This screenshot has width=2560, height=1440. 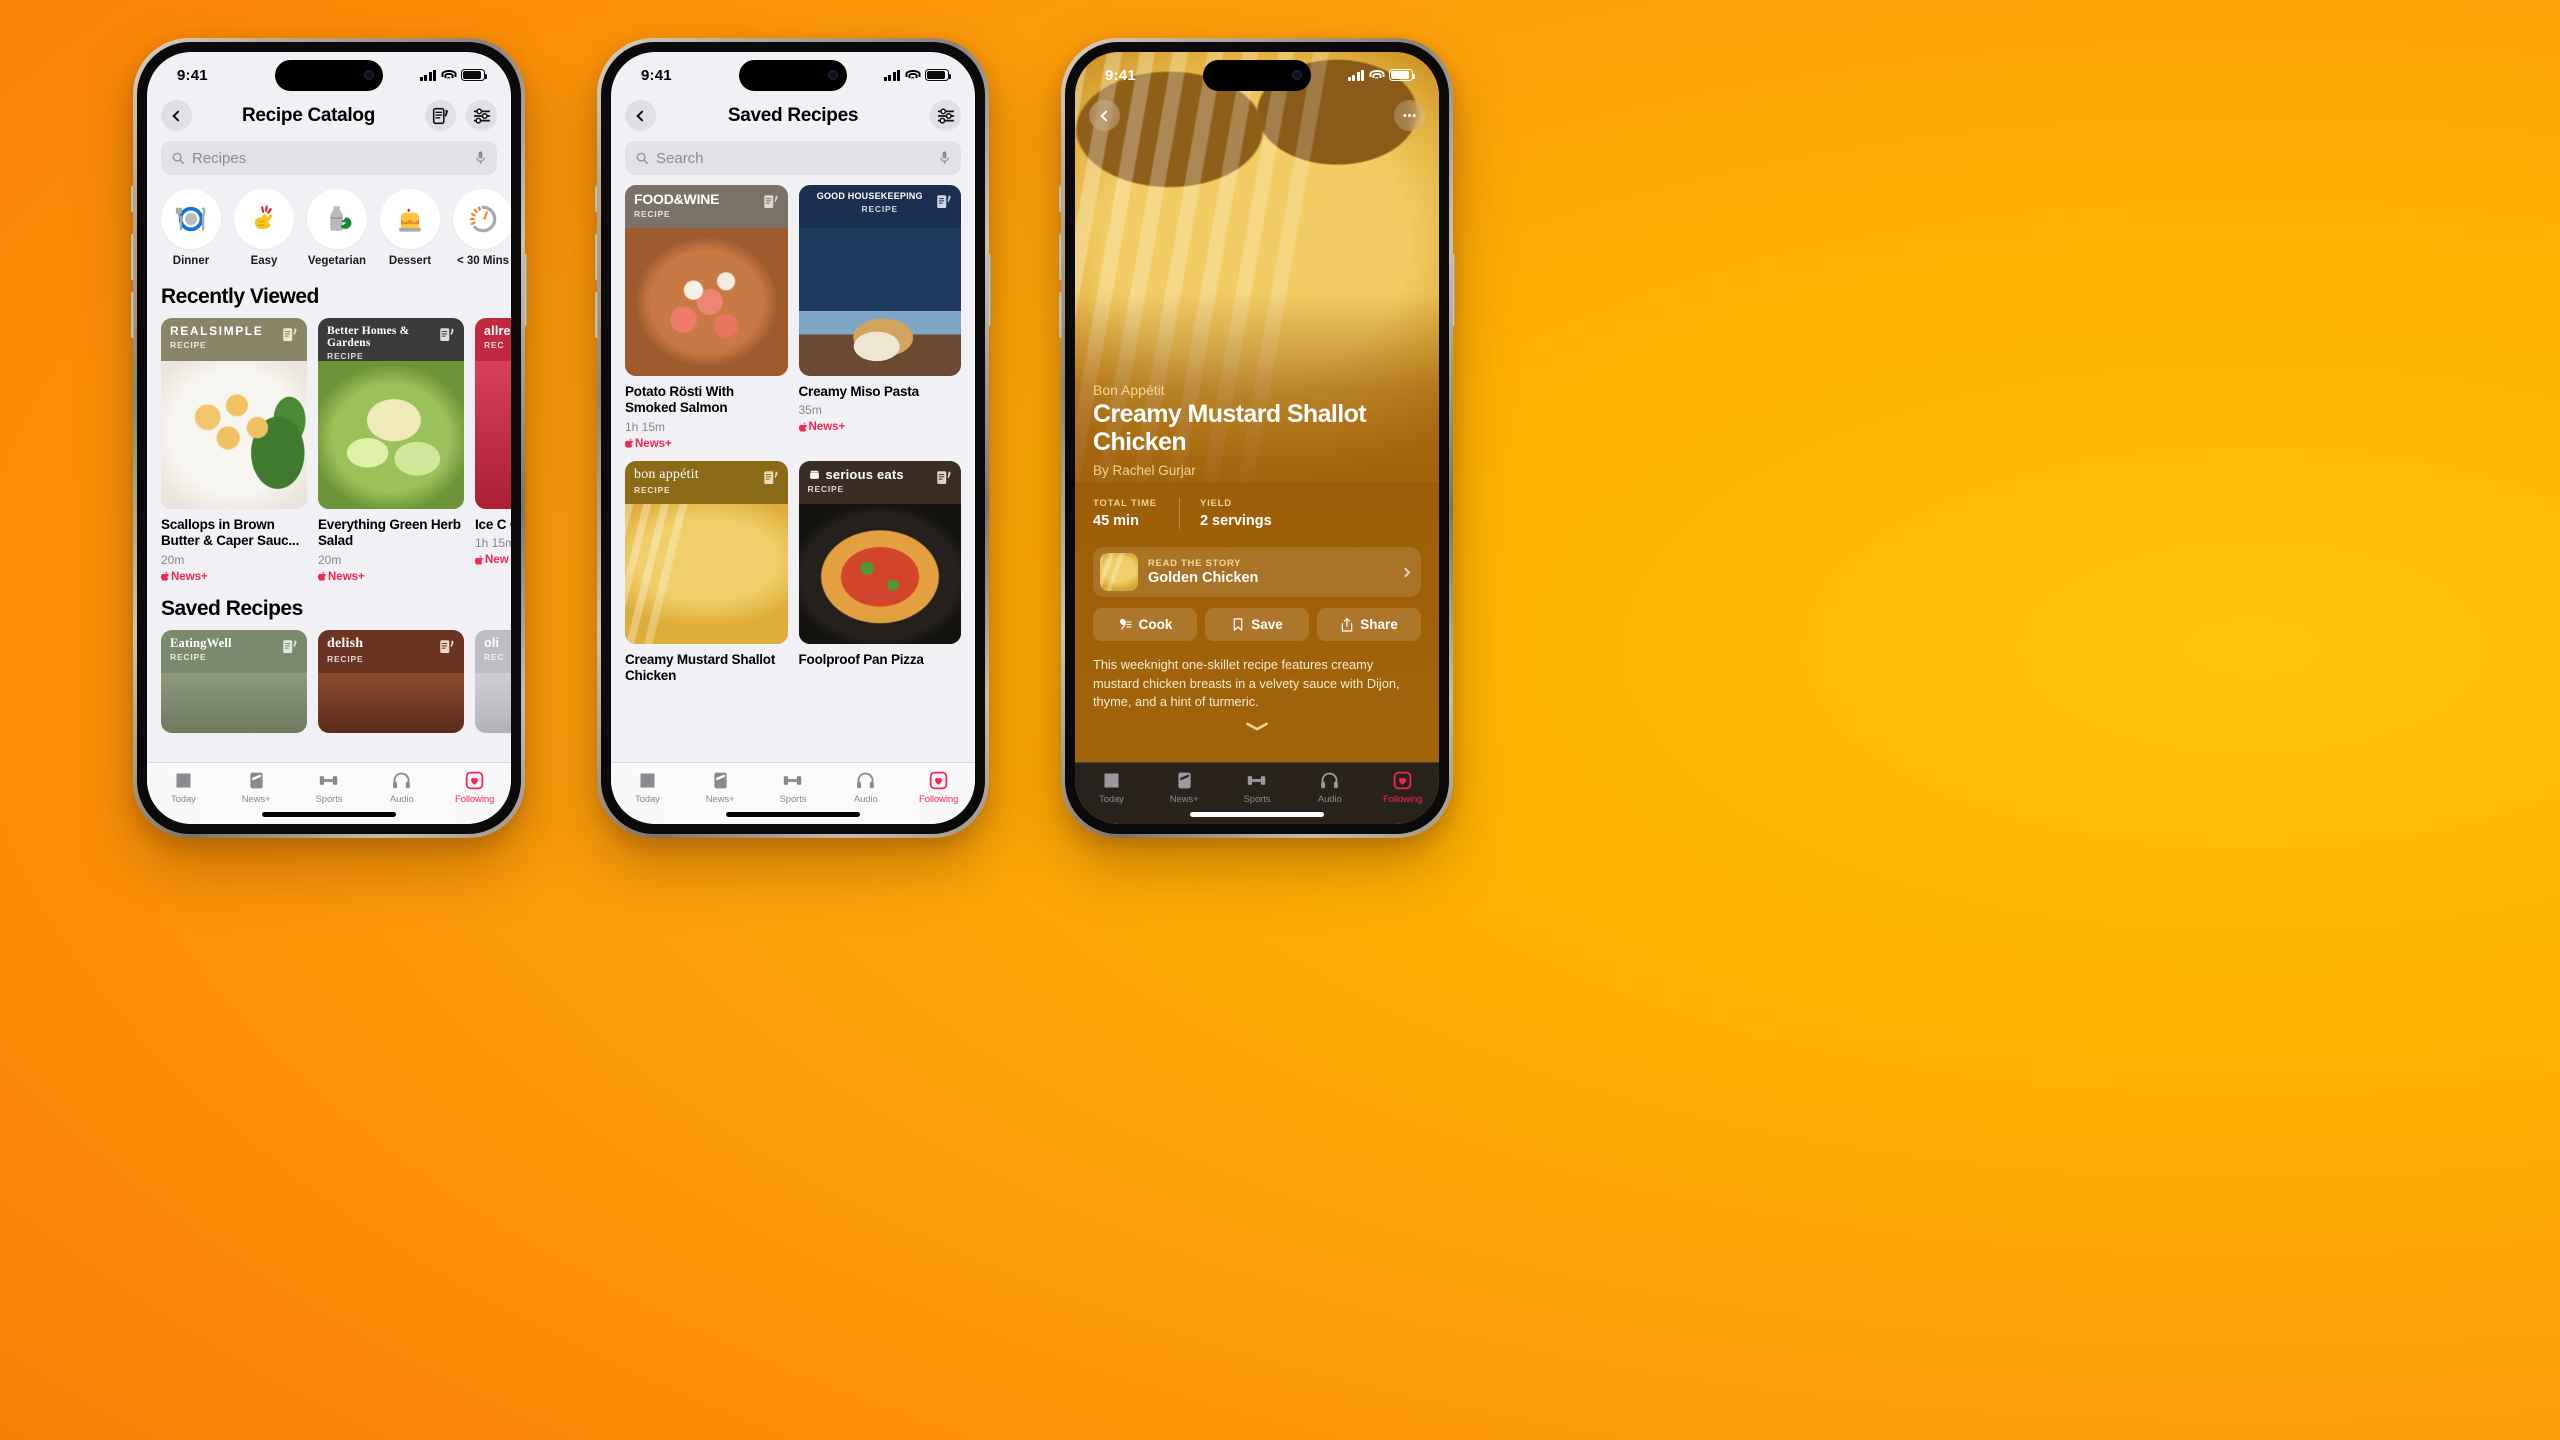 I want to click on category-dinner: Dinner, so click(x=191, y=228).